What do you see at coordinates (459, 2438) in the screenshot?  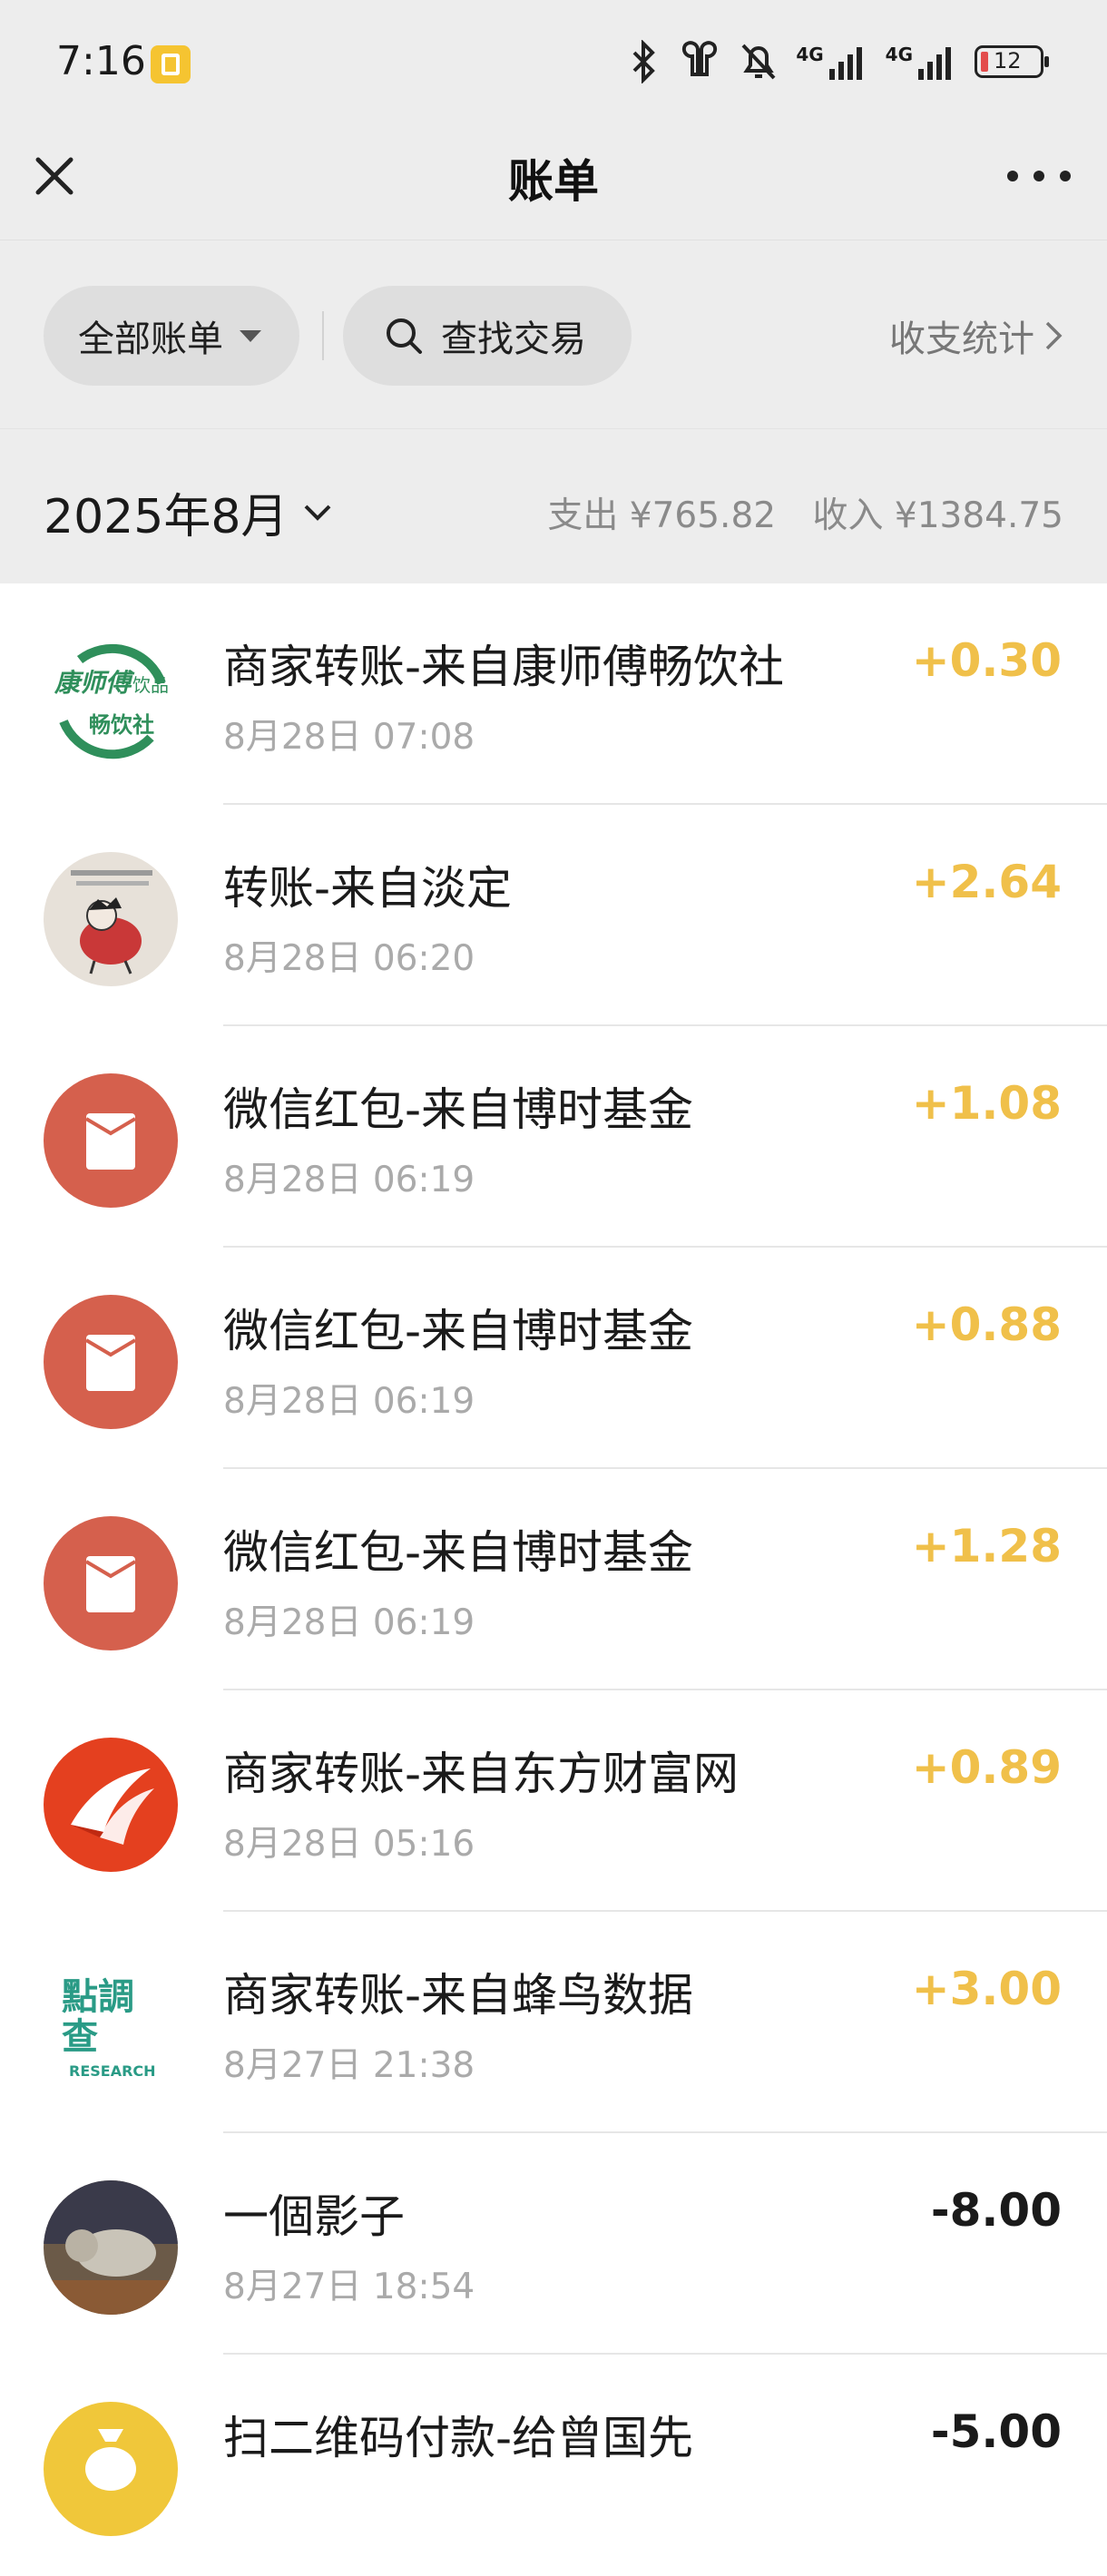 I see `transaction-title: 扫二维码付款-给曾国先` at bounding box center [459, 2438].